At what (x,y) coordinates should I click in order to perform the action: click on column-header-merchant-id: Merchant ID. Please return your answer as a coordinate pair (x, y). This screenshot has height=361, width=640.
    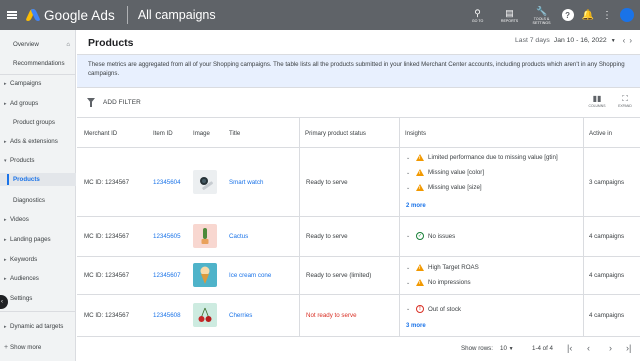
    Looking at the image, I should click on (100, 133).